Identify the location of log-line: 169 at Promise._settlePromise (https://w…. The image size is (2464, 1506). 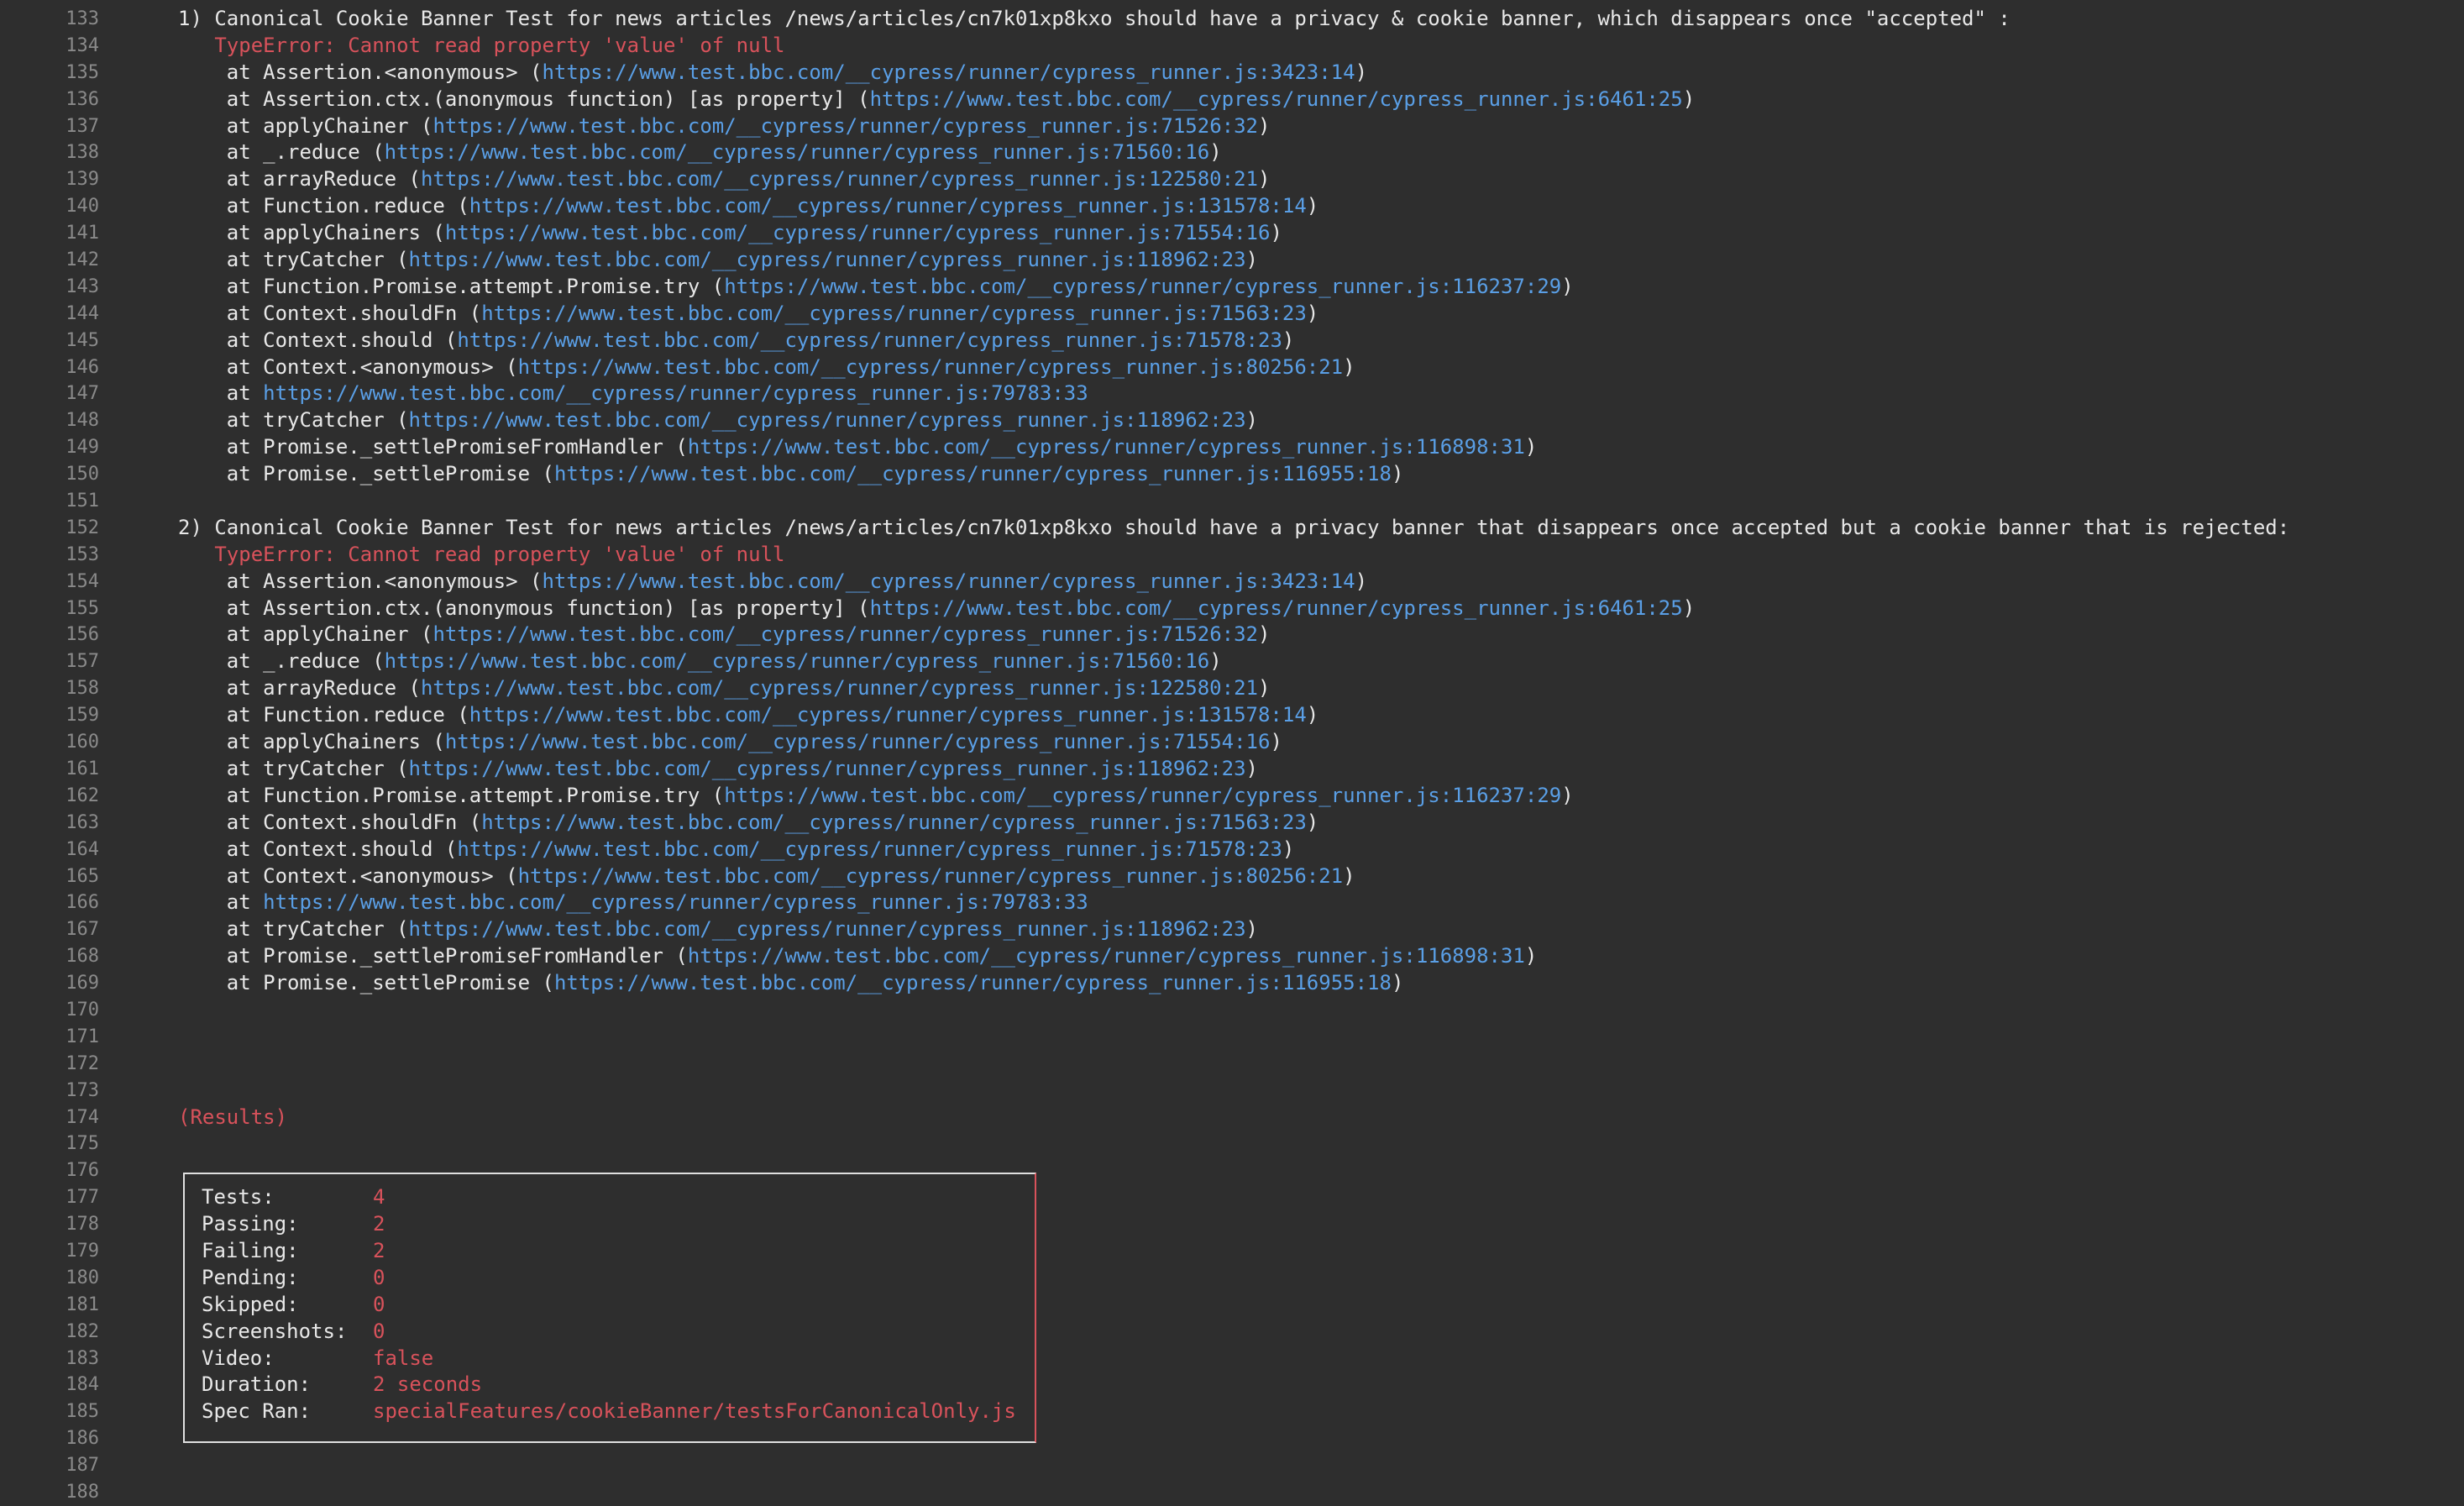
(1232, 983).